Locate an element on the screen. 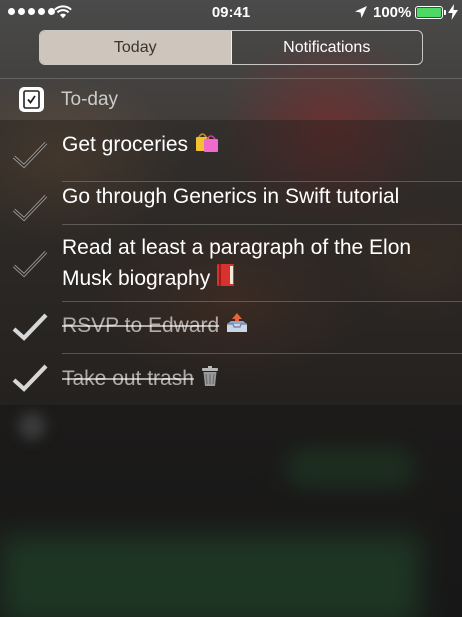 Image resolution: width=462 pixels, height=617 pixels. checkmark-square-icon is located at coordinates (31, 99).